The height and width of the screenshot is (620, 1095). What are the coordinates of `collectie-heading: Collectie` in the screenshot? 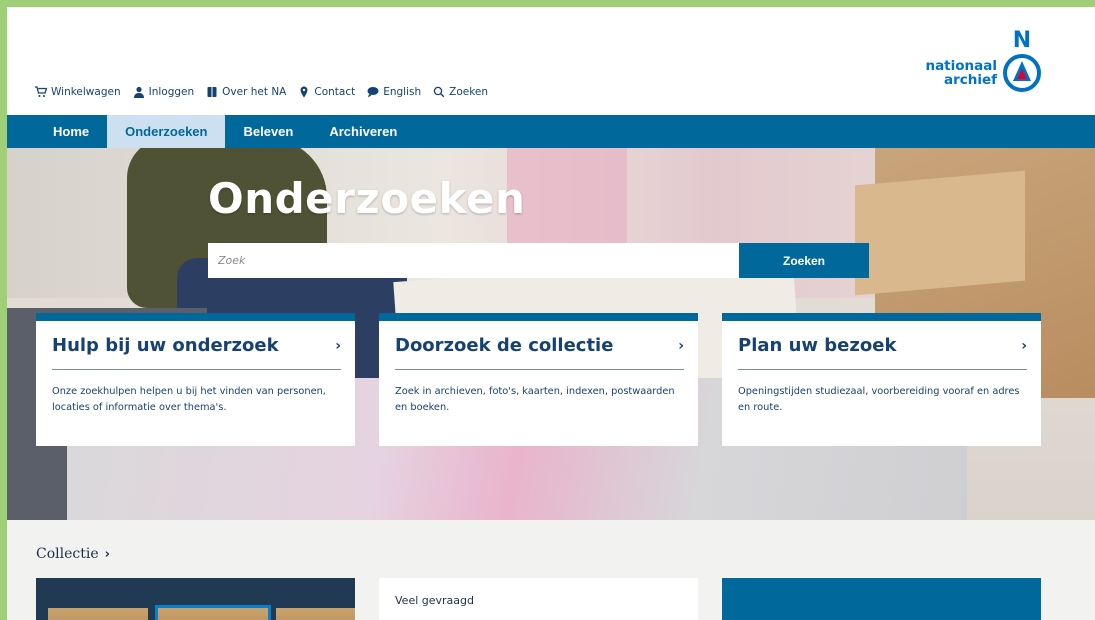 It's located at (67, 554).